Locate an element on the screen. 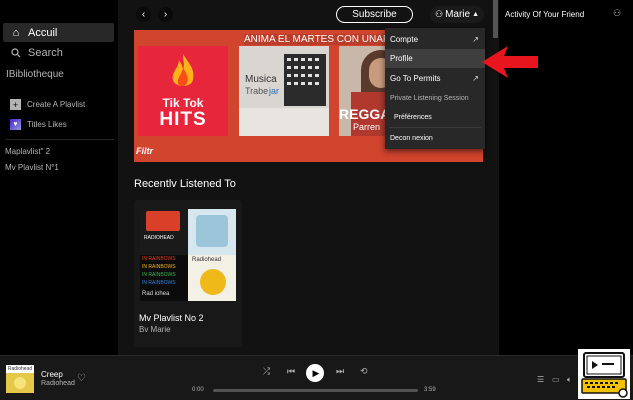 This screenshot has width=633, height=400. playlist-cover-tiktok: Tik Tok HITS is located at coordinates (183, 91).